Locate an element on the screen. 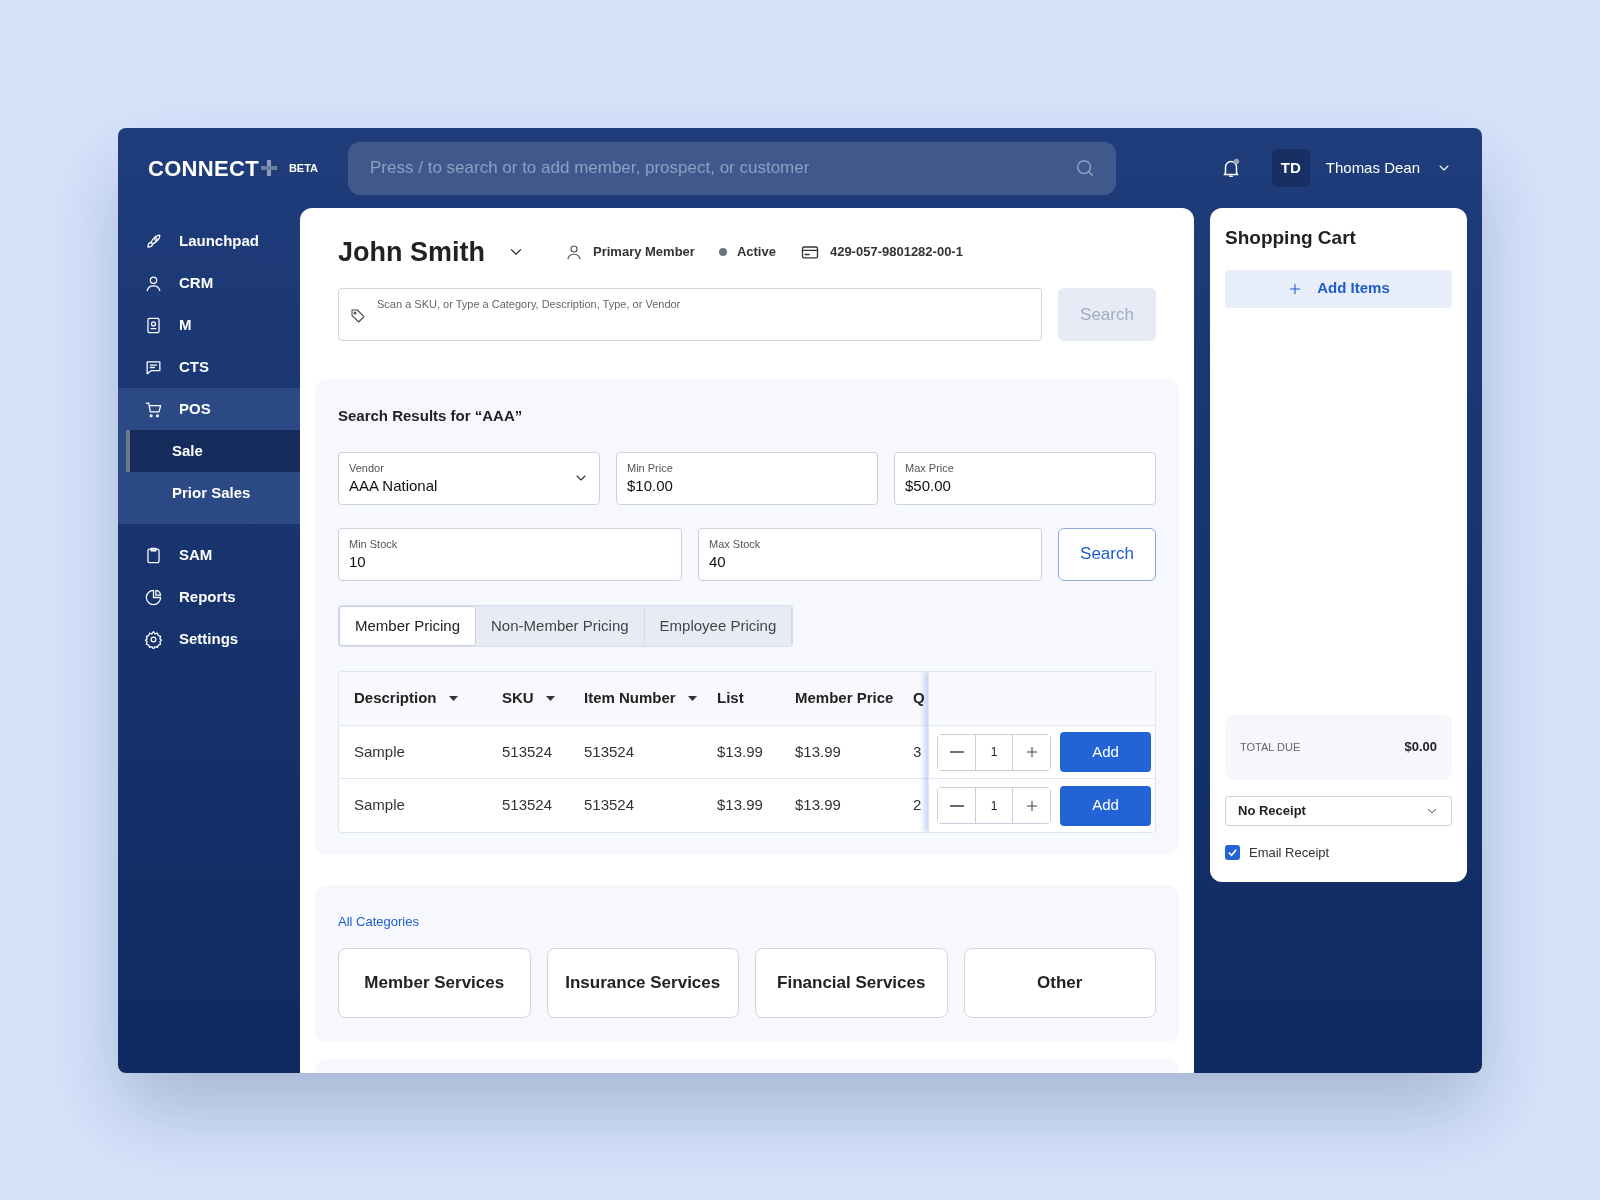 This screenshot has width=1600, height=1200. sidebar-label: Settings is located at coordinates (209, 638).